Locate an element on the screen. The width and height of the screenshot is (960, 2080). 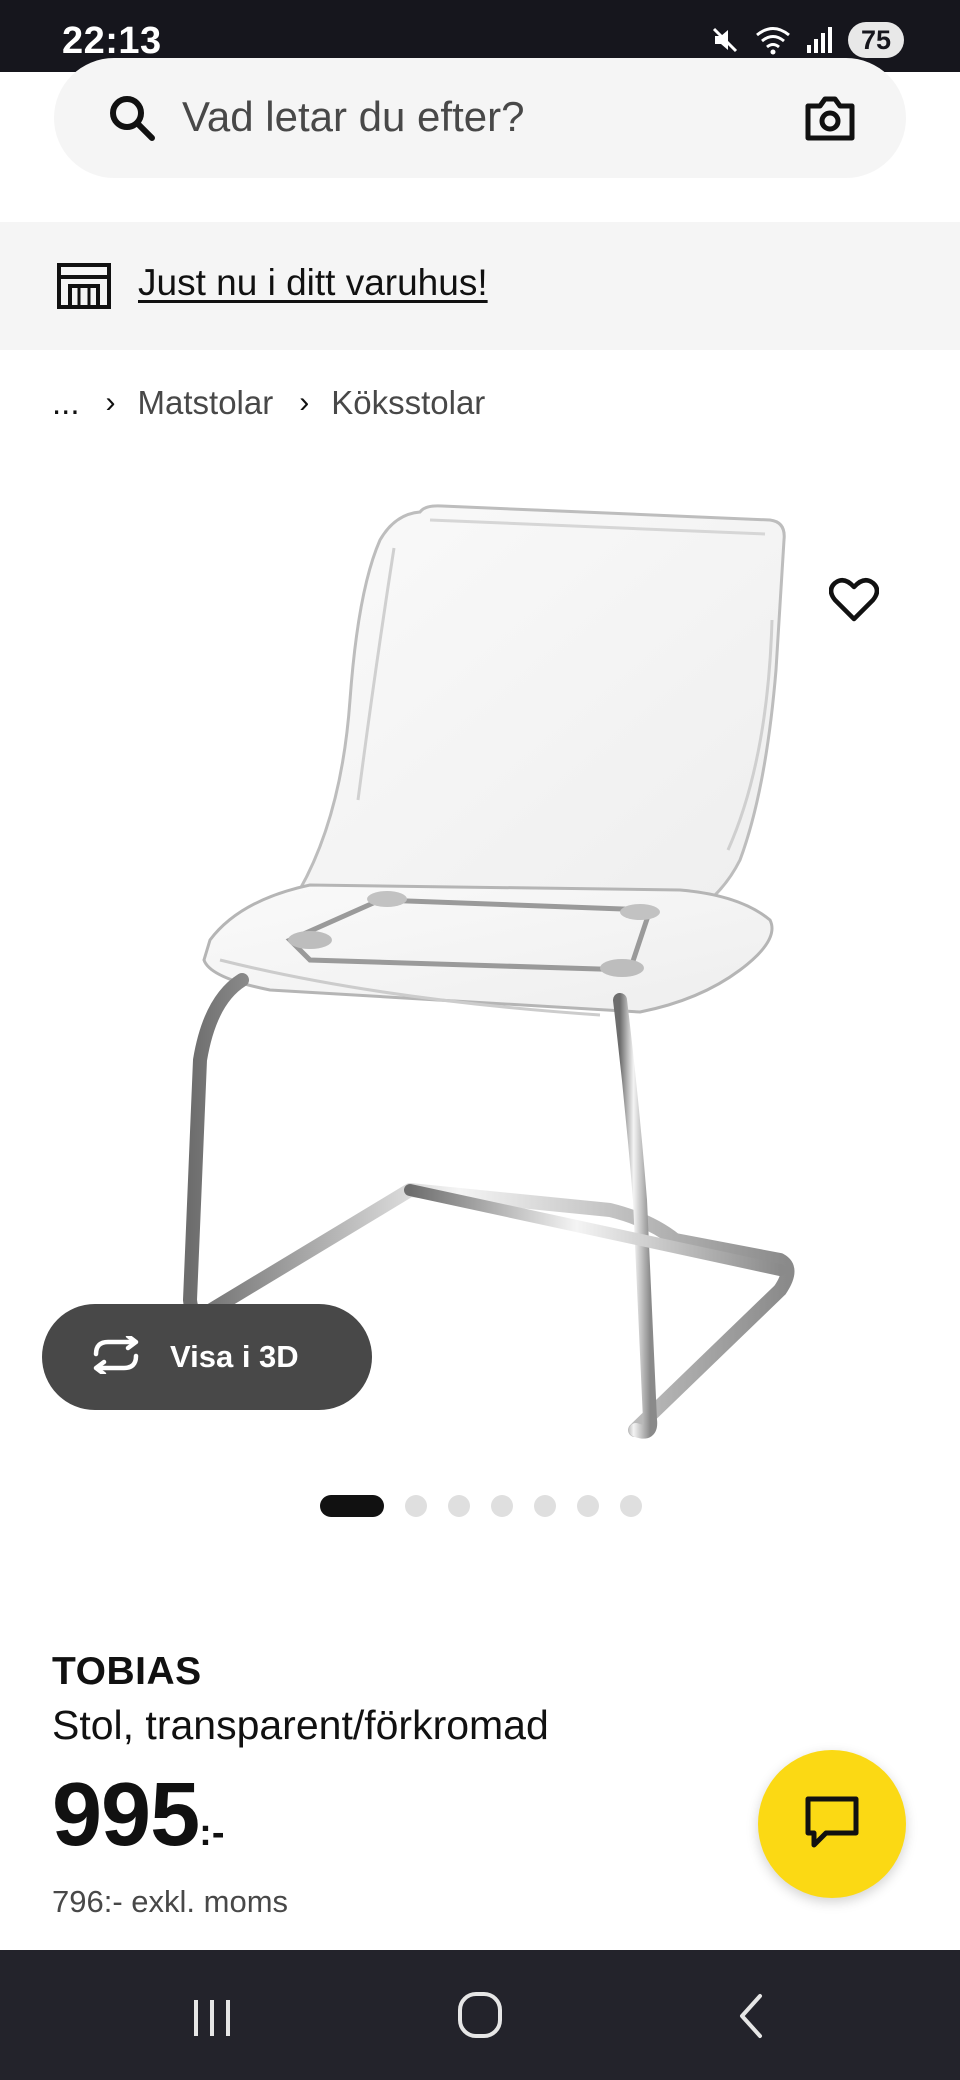
image-carousel-indicator is located at coordinates (481, 1506).